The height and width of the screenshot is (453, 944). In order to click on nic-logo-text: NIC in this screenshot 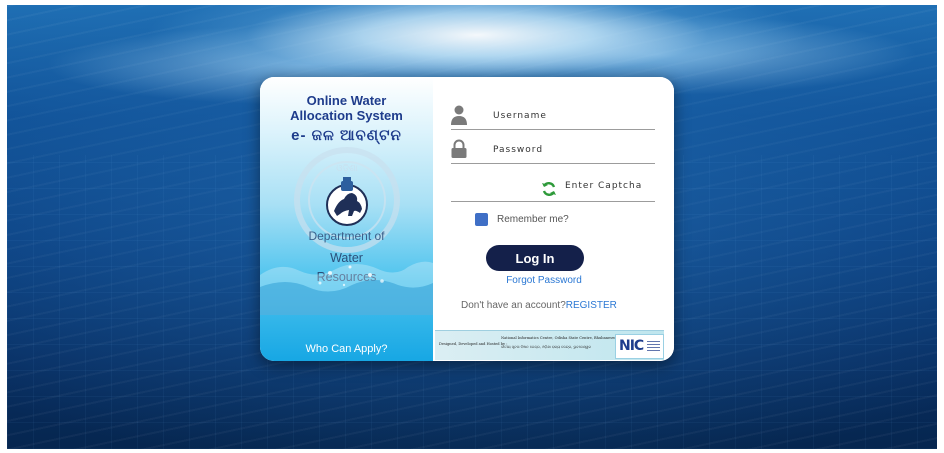, I will do `click(631, 346)`.